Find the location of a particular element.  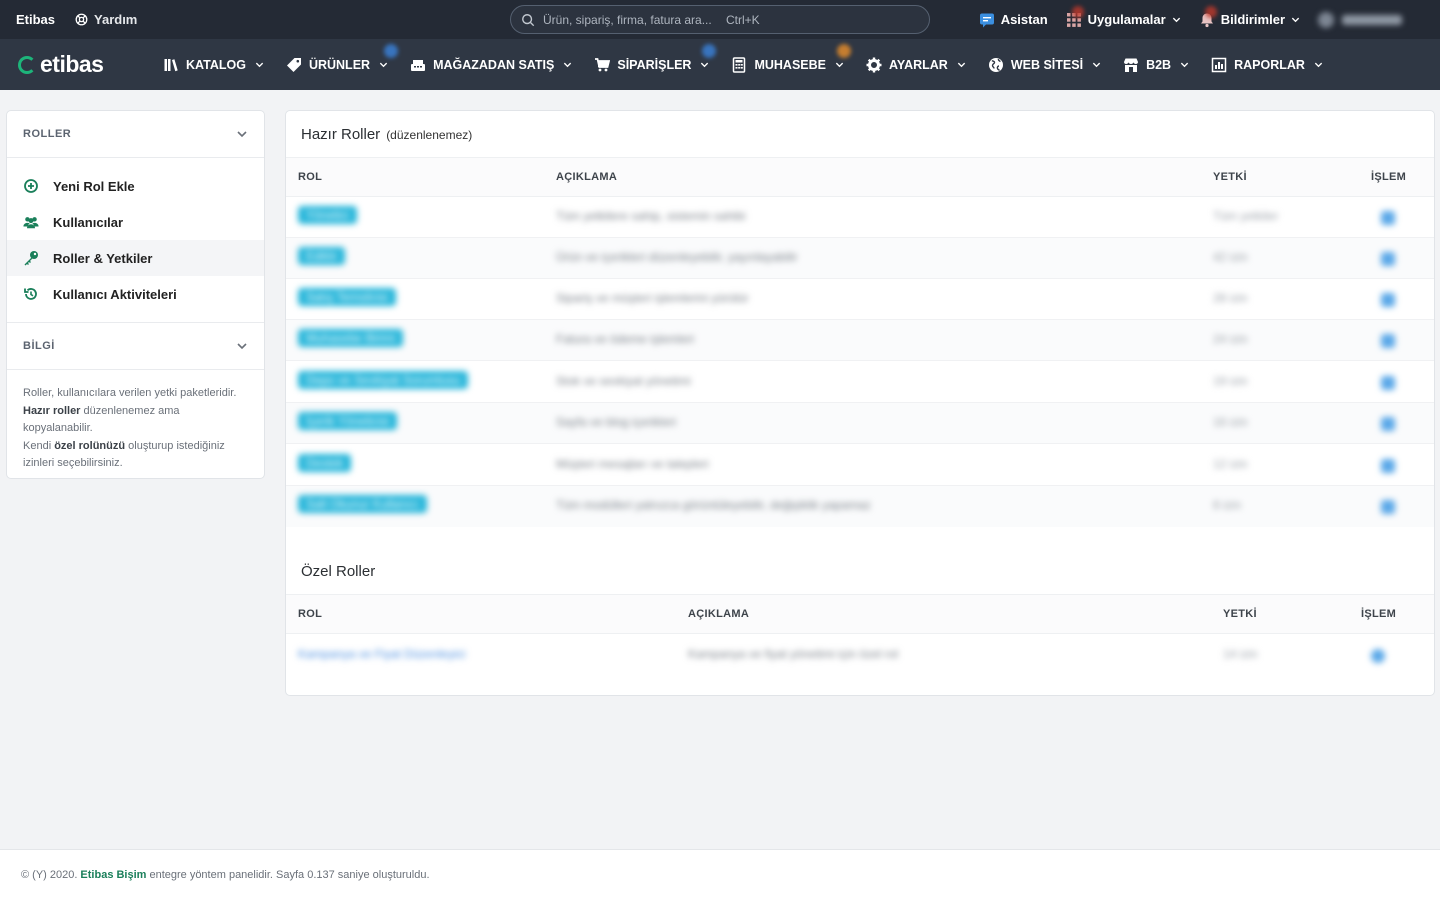

nav-magazadan-satis: MAĞAZADAN SATIŞ is located at coordinates (491, 64).